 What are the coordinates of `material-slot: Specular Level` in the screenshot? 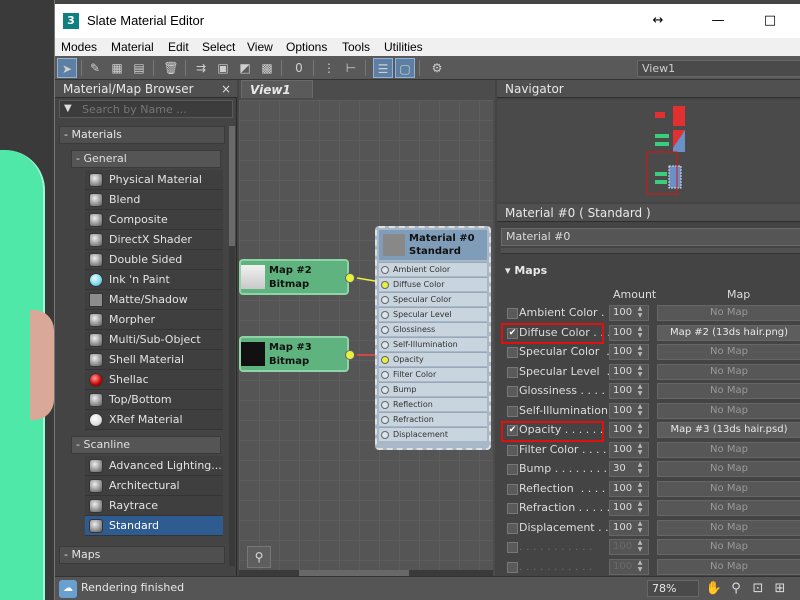 It's located at (433, 314).